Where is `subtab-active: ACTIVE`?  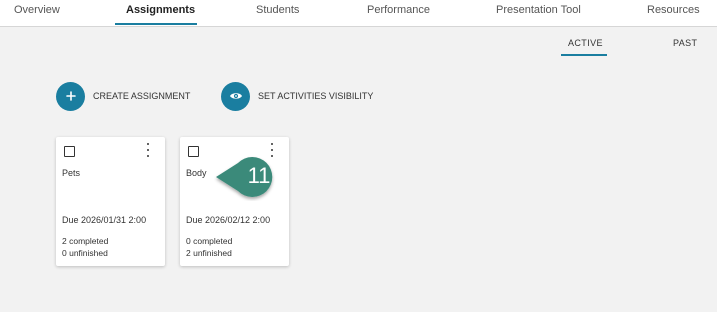
subtab-active: ACTIVE is located at coordinates (585, 43).